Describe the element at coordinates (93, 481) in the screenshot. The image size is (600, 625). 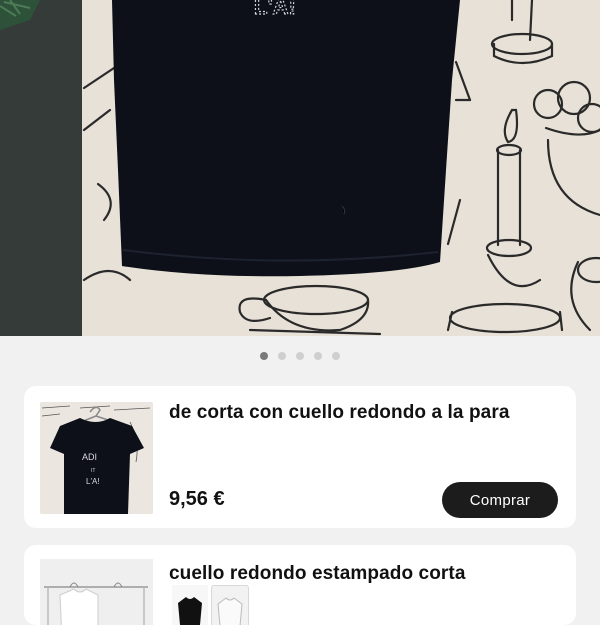
I see `thumb-print-line-3: L'A!` at that location.